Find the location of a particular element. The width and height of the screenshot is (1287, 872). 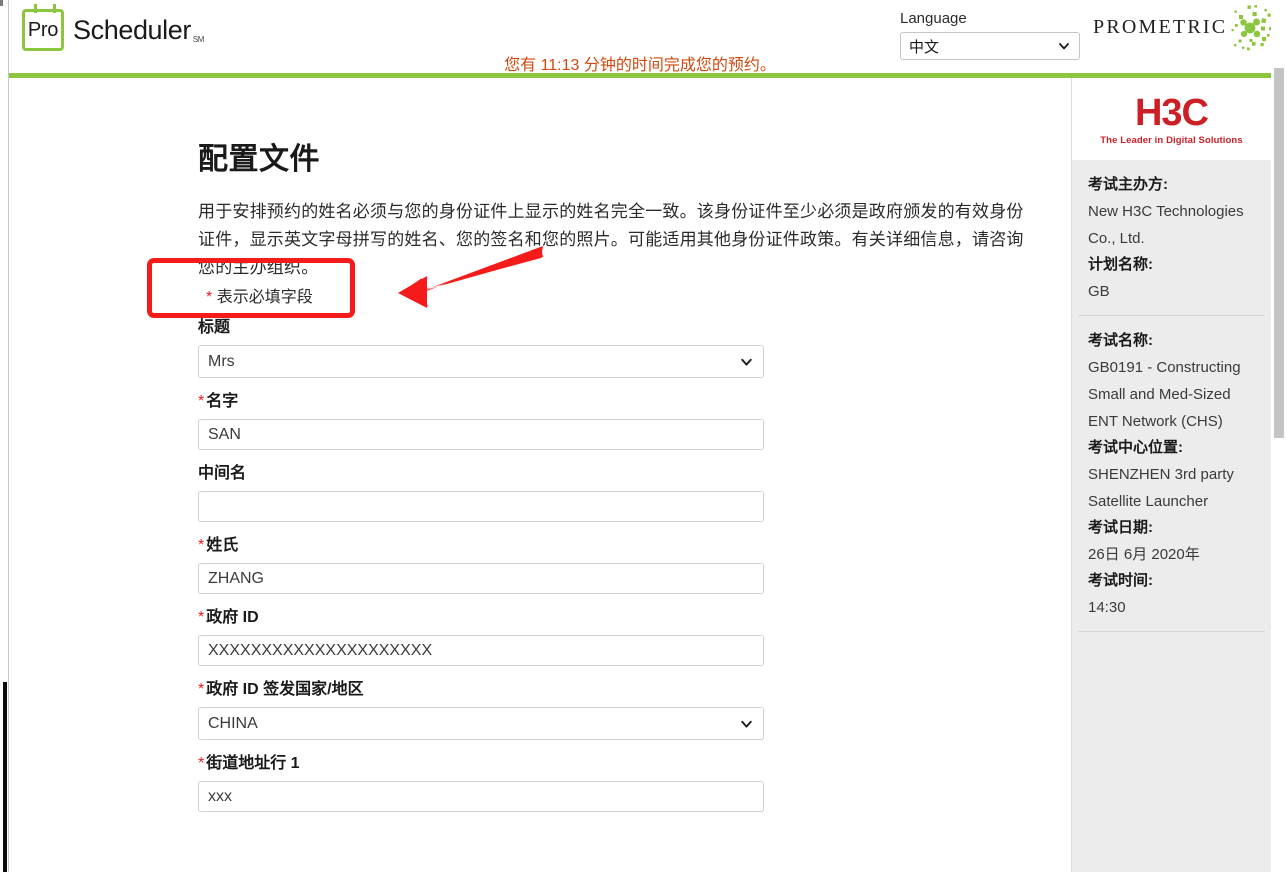

page-scrollbar is located at coordinates (1279, 436).